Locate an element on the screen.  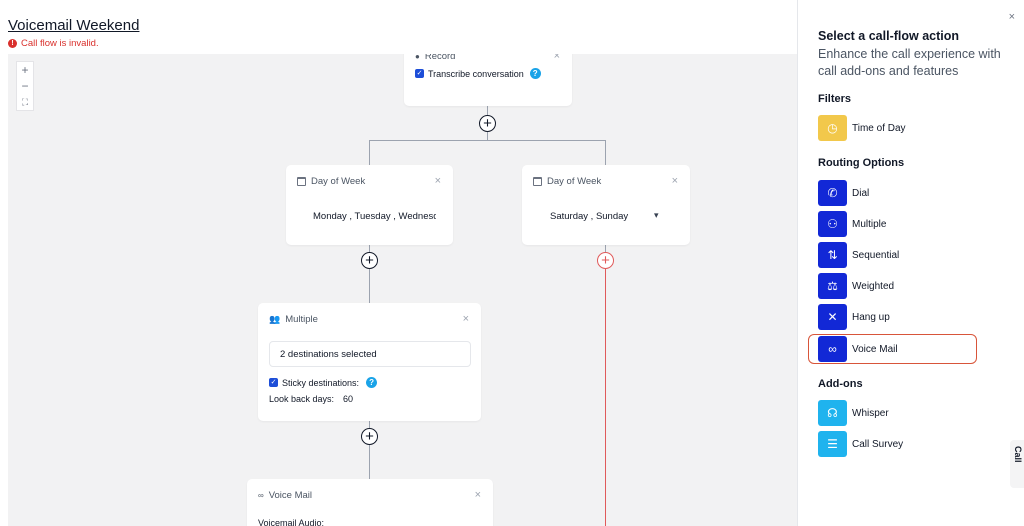
action-label: Sequential is located at coordinates (876, 255).